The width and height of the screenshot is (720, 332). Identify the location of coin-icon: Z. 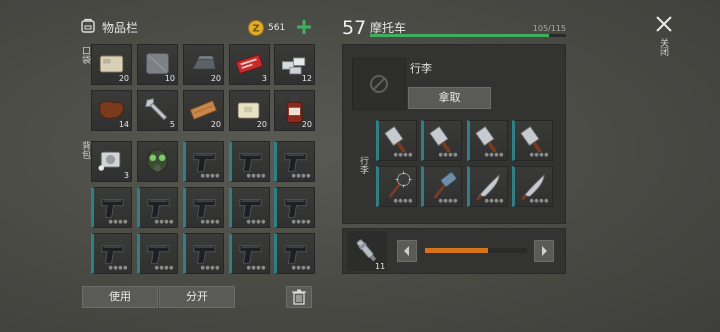
(256, 28).